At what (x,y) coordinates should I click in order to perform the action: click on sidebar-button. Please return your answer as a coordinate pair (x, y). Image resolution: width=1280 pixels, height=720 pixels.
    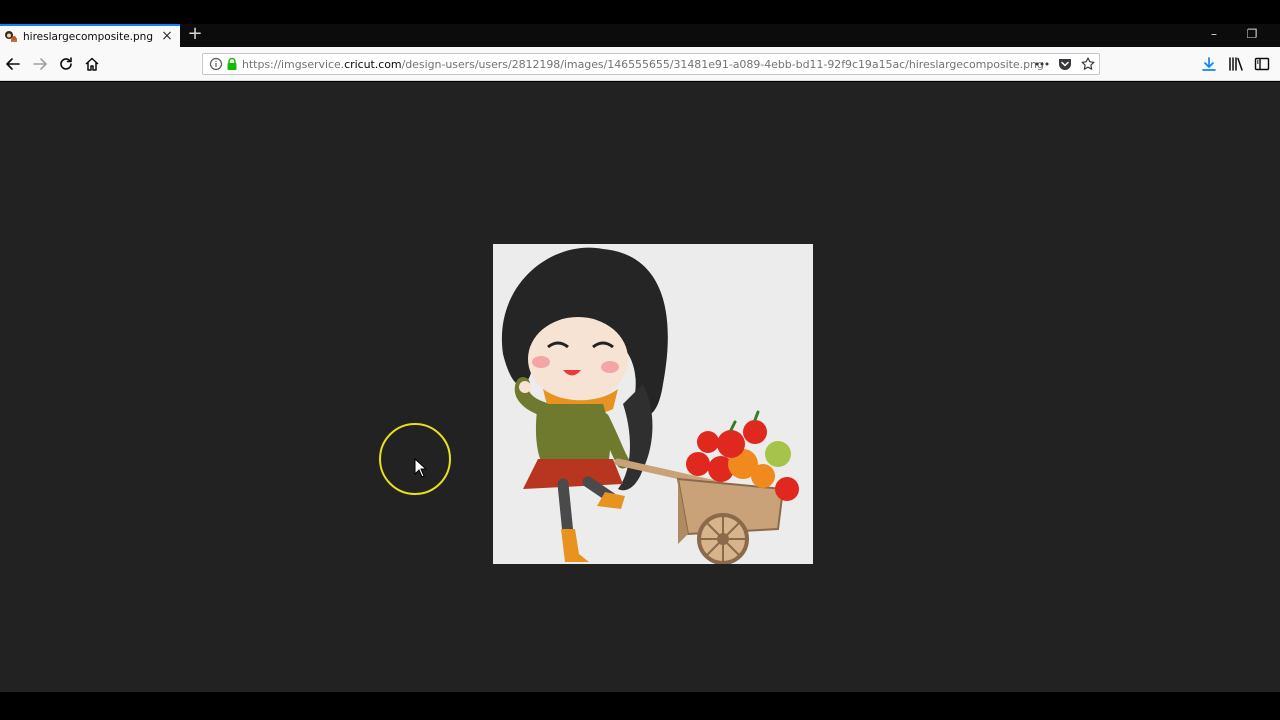
    Looking at the image, I should click on (1262, 64).